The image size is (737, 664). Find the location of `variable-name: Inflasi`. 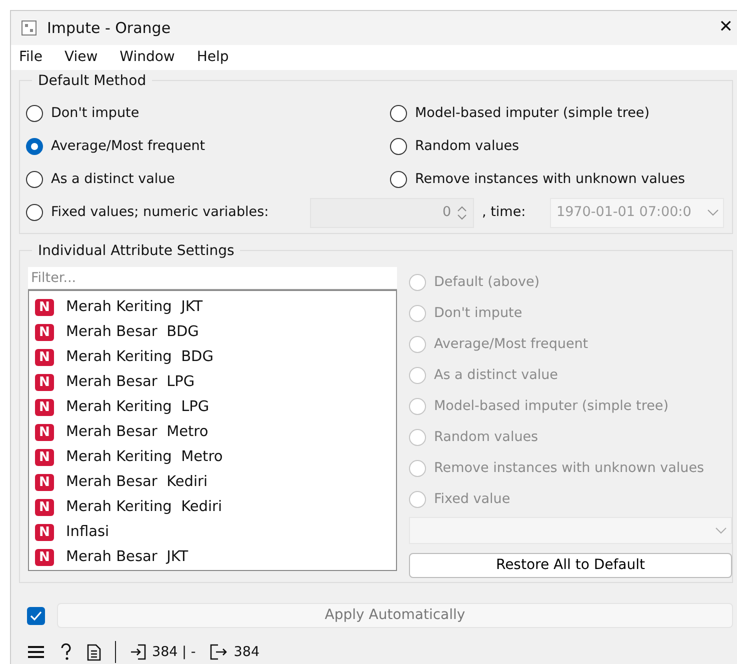

variable-name: Inflasi is located at coordinates (88, 533).